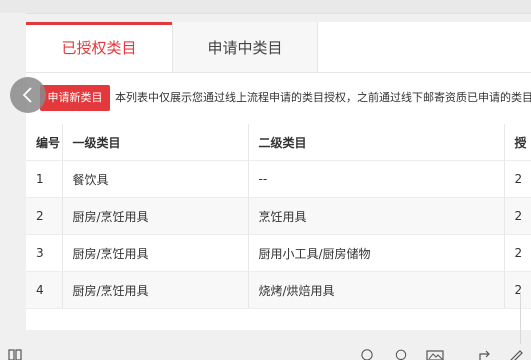 This screenshot has height=360, width=531. Describe the element at coordinates (367, 354) in the screenshot. I see `info-icon` at that location.